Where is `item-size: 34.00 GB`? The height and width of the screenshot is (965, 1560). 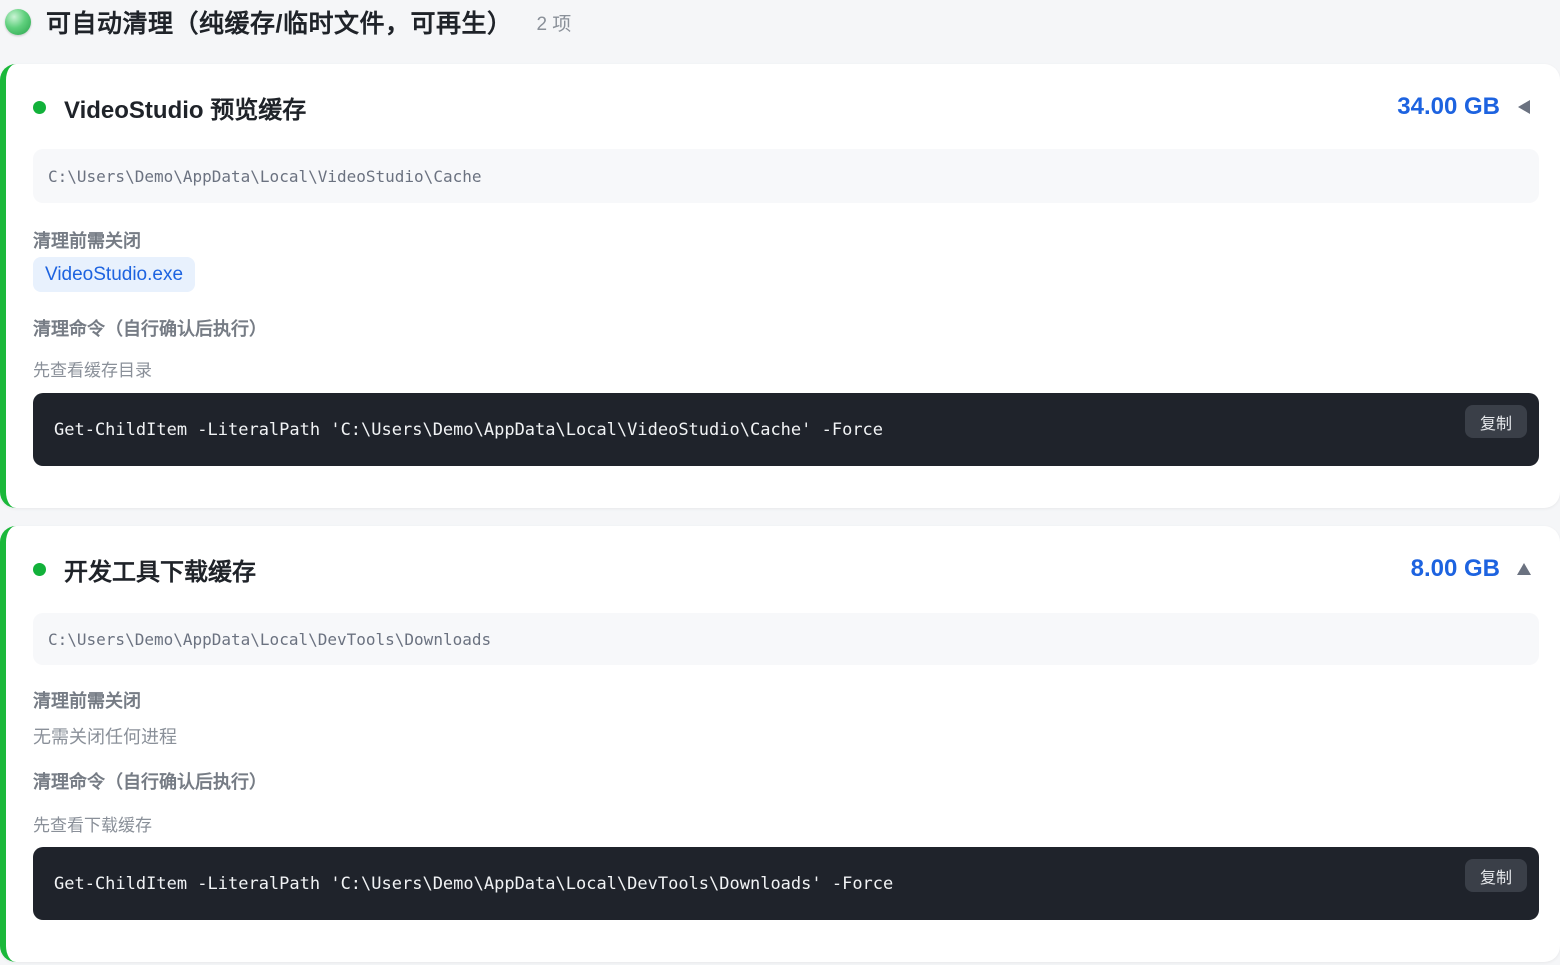 item-size: 34.00 GB is located at coordinates (1448, 106).